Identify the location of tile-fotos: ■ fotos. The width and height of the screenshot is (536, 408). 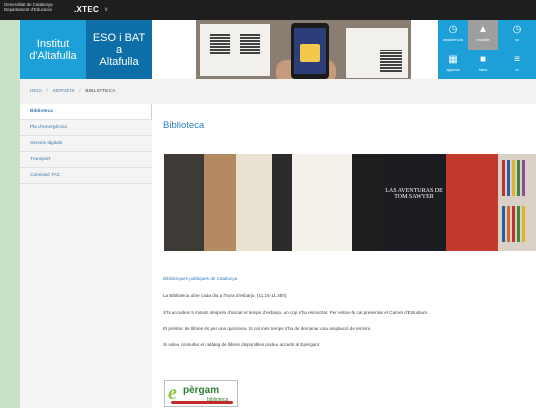
(483, 64).